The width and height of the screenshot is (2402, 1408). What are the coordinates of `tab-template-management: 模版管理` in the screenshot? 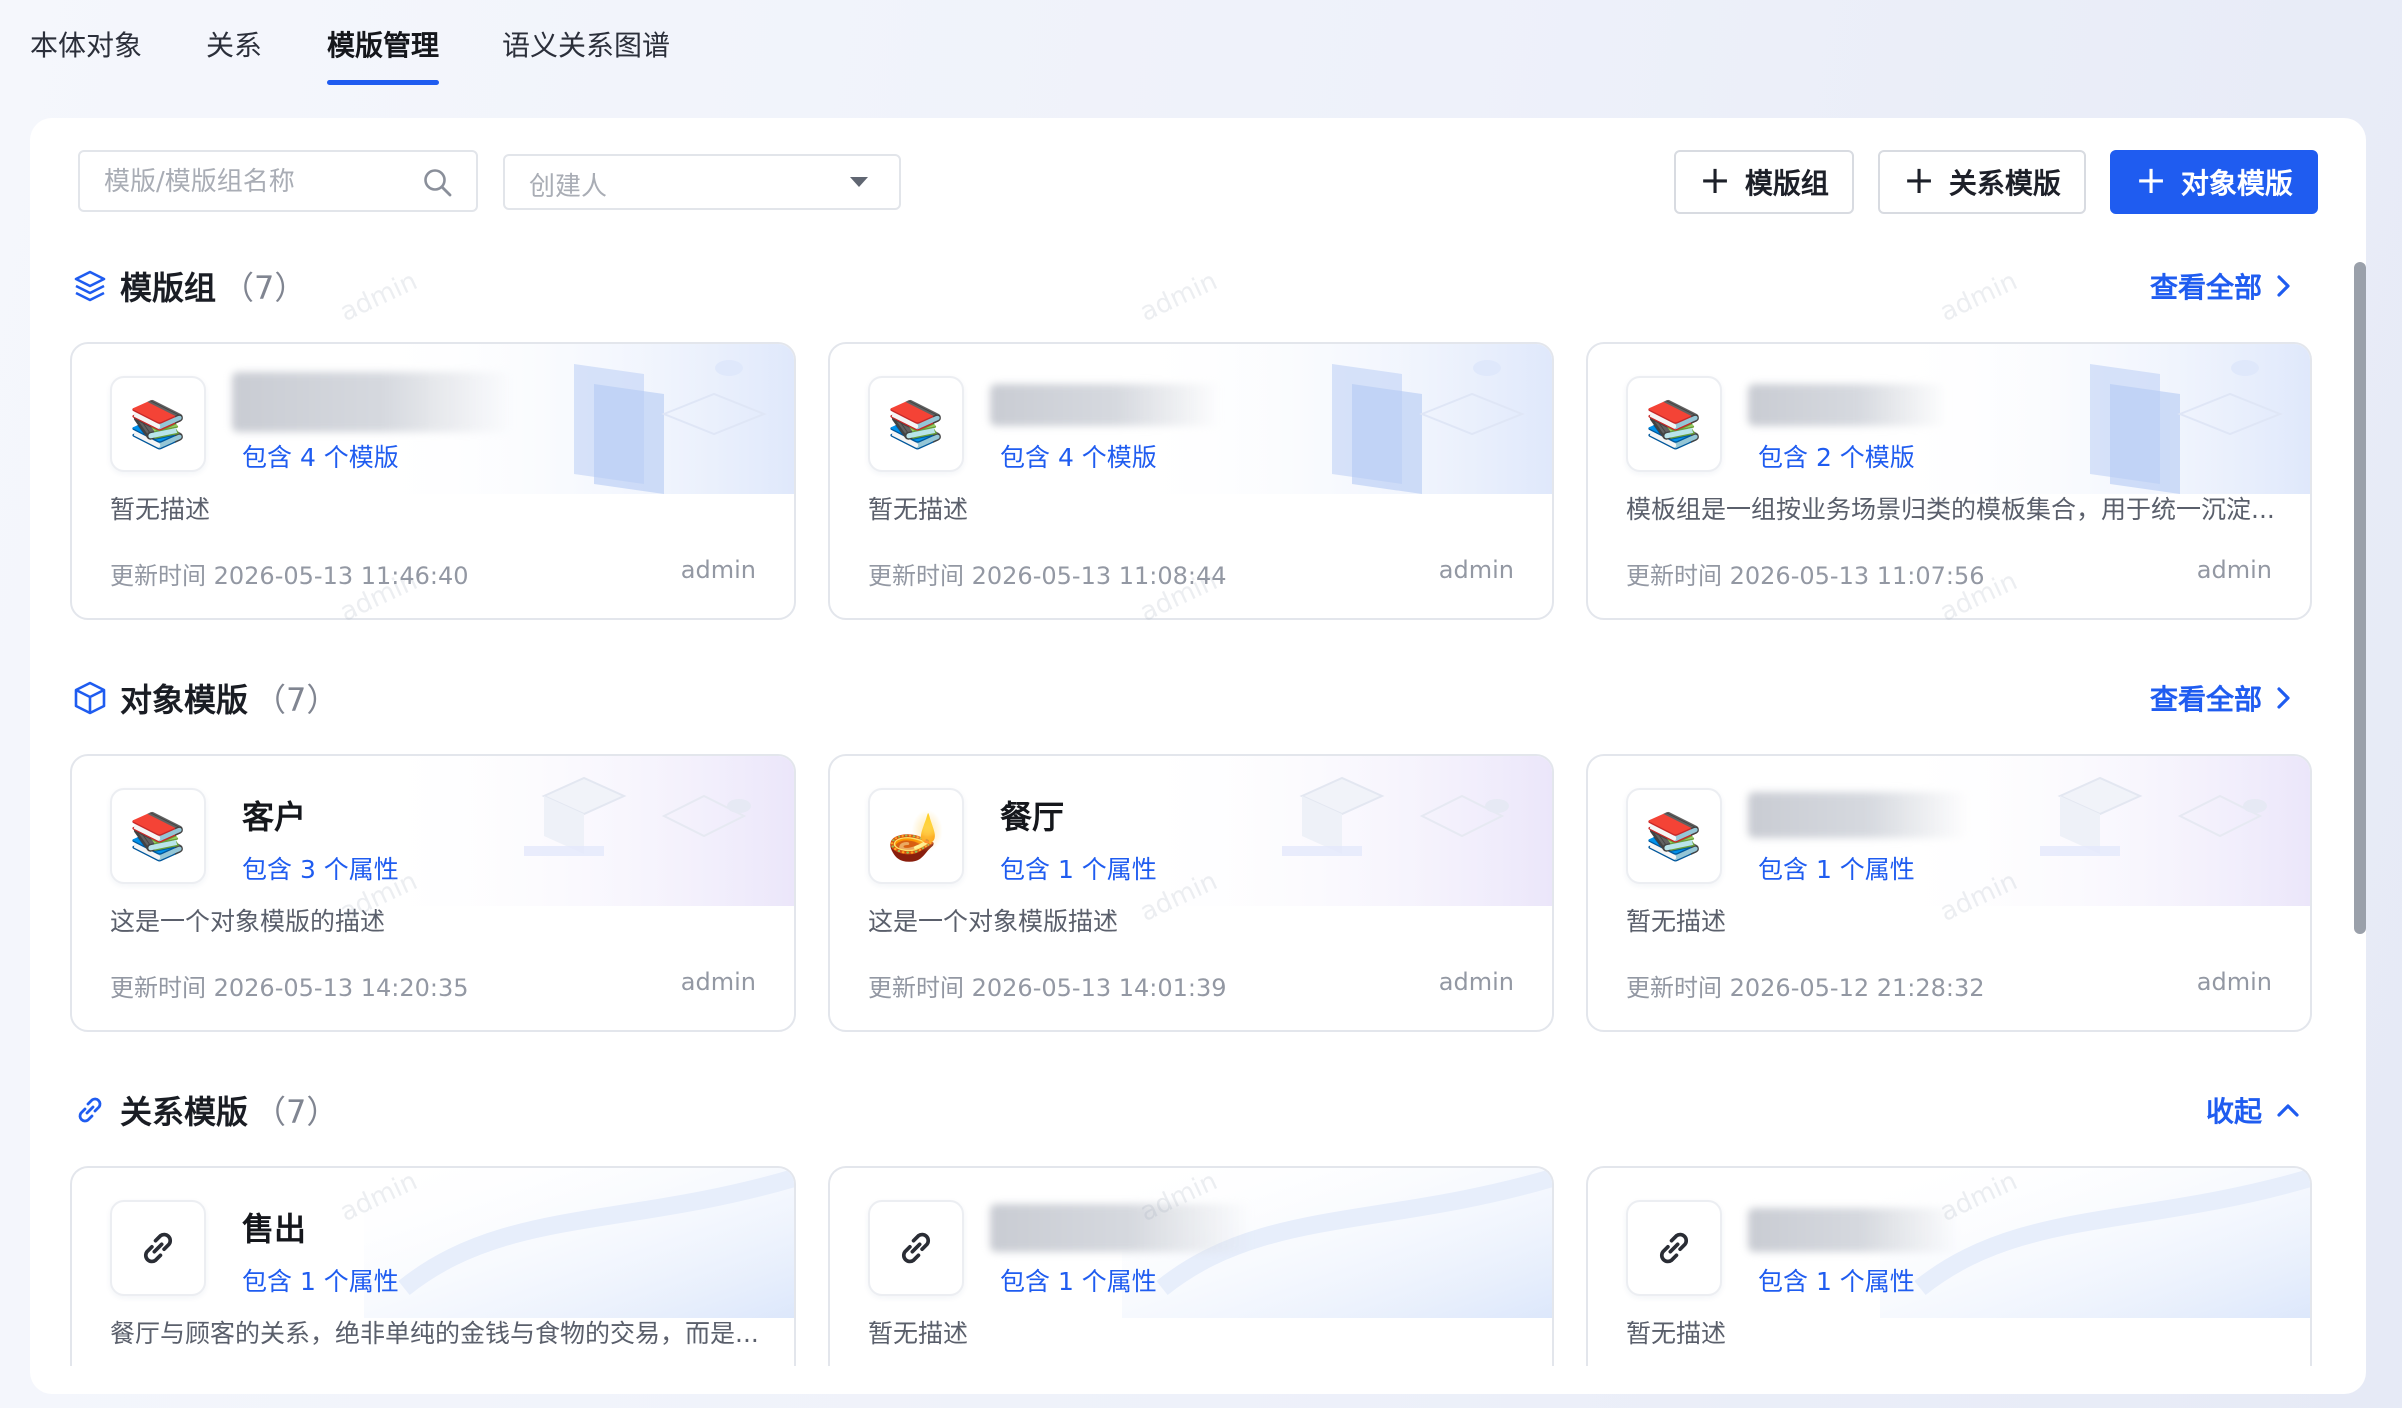 It's located at (383, 46).